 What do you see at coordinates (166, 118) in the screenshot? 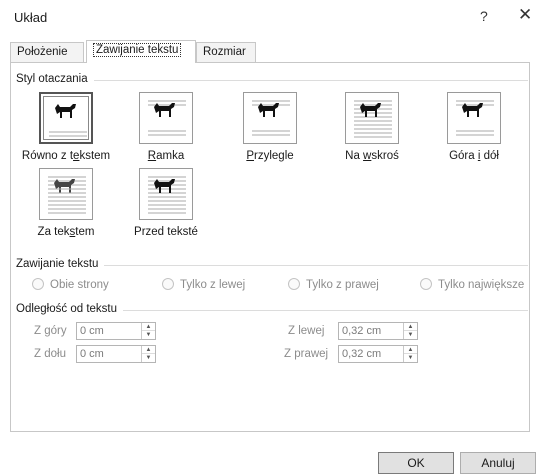
I see `square-wrap-icon` at bounding box center [166, 118].